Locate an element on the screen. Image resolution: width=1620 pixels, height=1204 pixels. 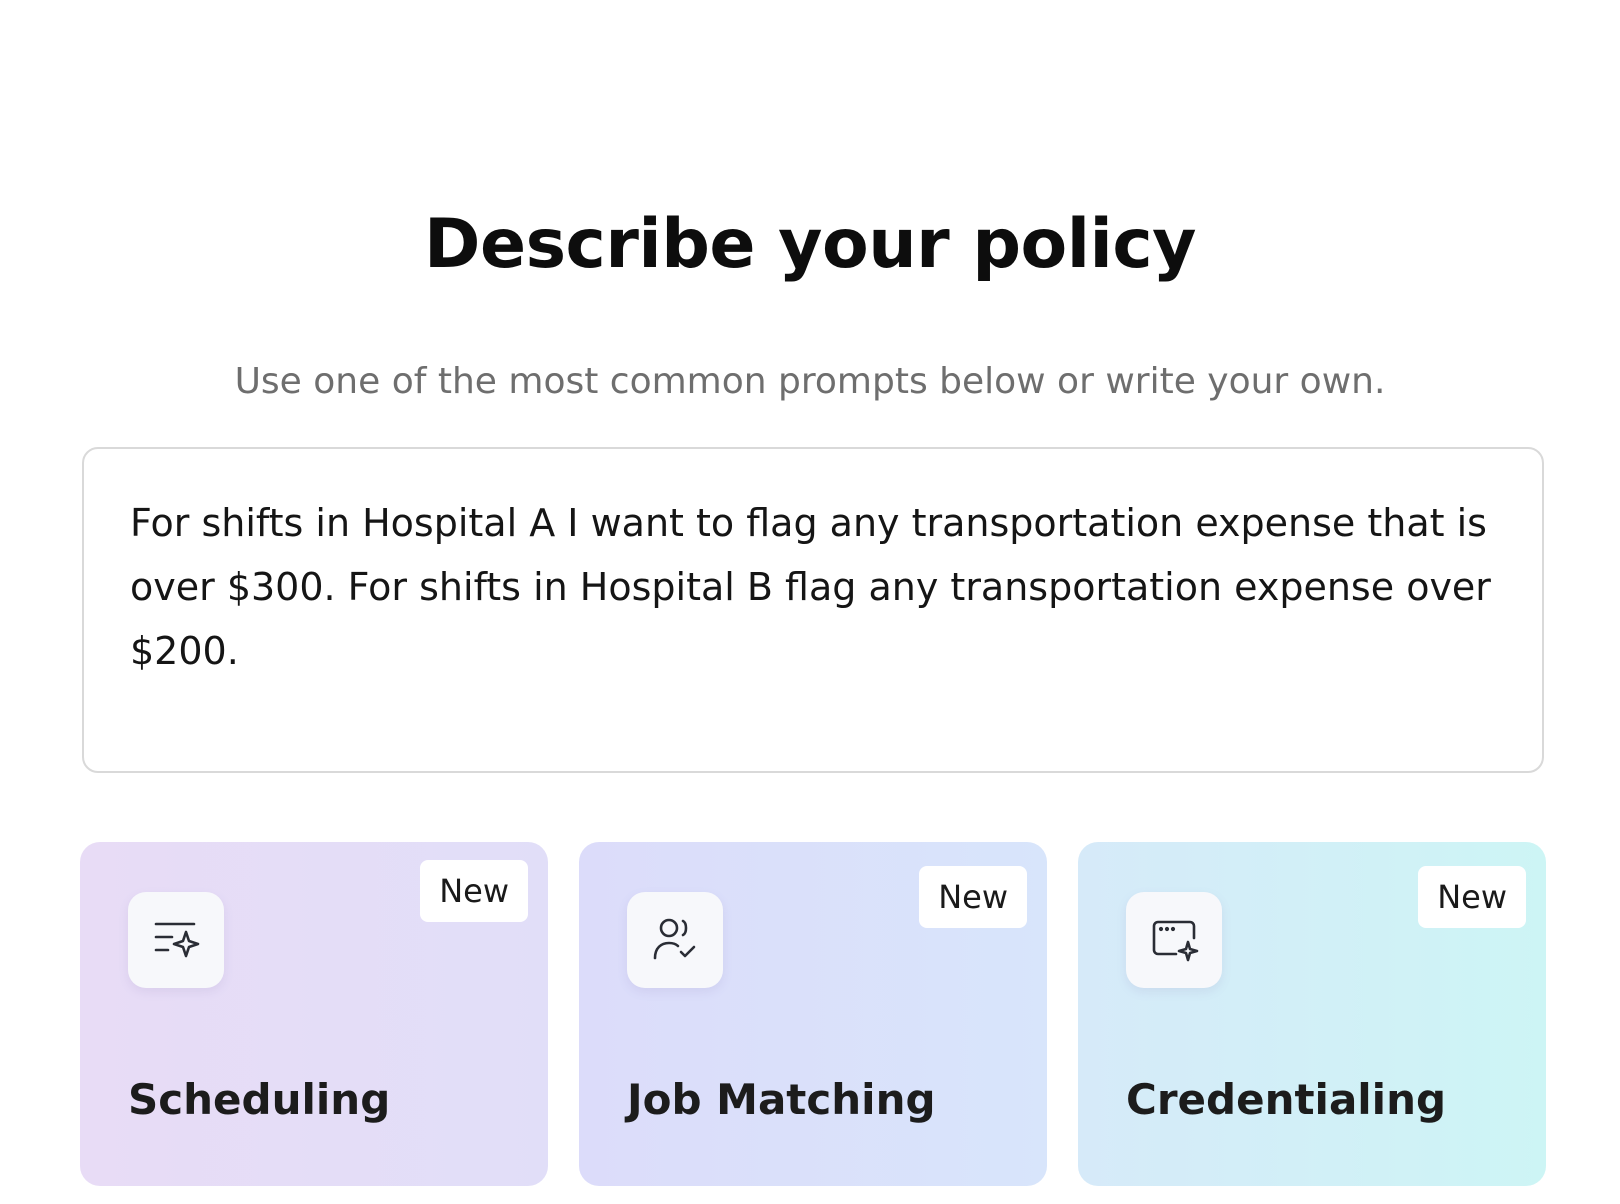
browser-sparkle-icon is located at coordinates (1174, 940).